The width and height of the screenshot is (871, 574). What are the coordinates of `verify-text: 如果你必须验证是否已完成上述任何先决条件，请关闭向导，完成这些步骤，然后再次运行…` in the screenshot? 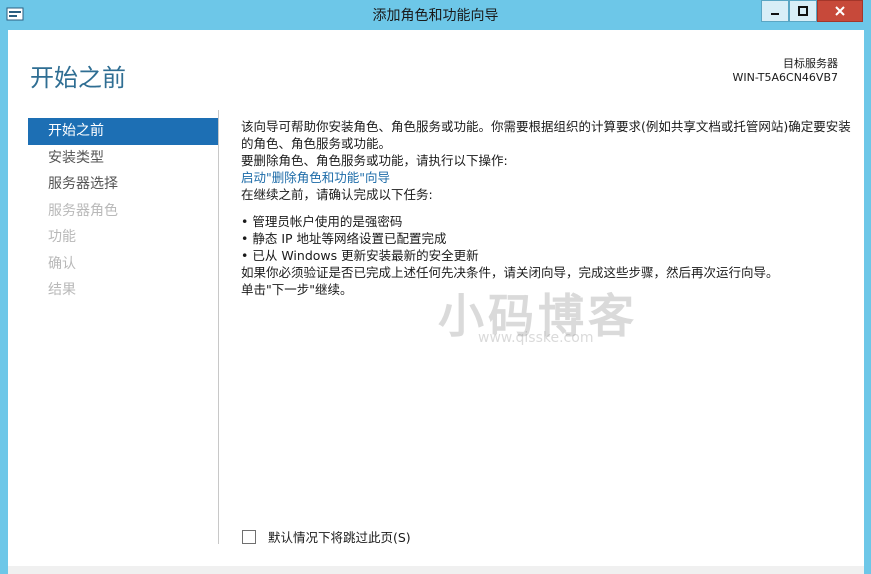 It's located at (510, 272).